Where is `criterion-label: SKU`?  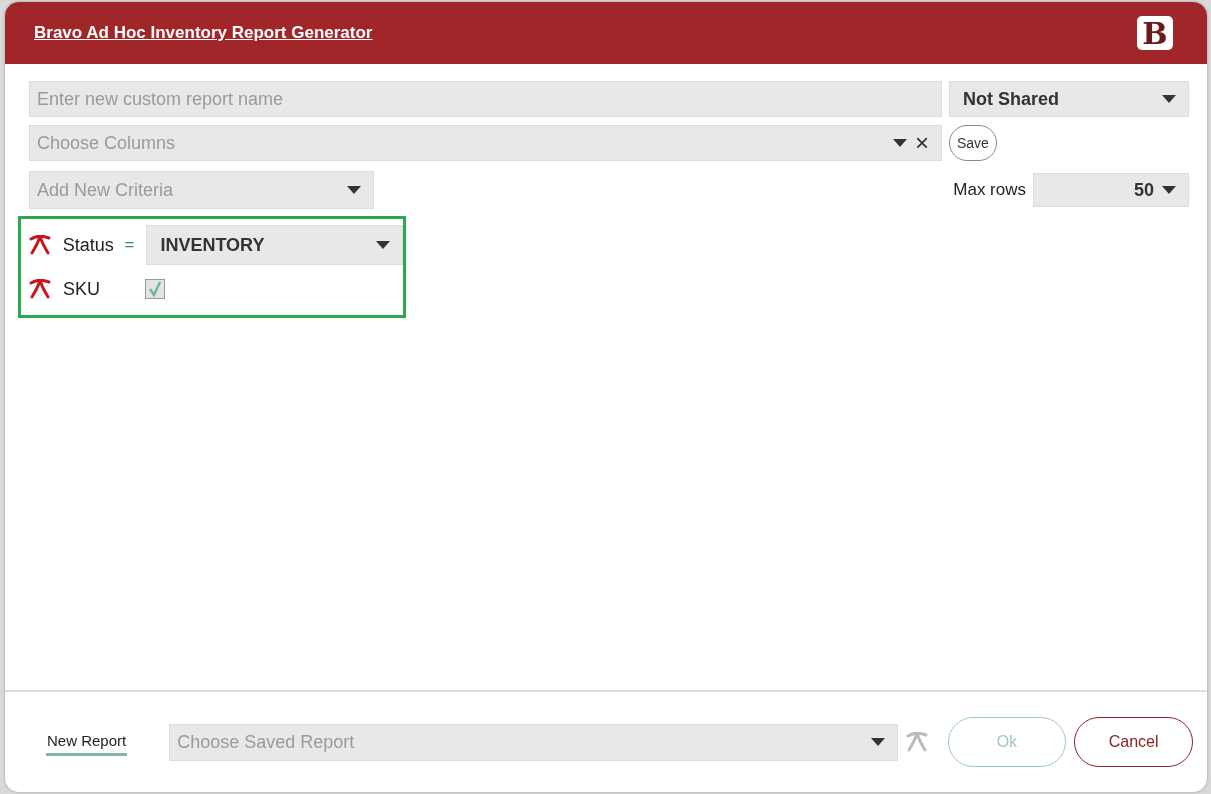 criterion-label: SKU is located at coordinates (82, 289).